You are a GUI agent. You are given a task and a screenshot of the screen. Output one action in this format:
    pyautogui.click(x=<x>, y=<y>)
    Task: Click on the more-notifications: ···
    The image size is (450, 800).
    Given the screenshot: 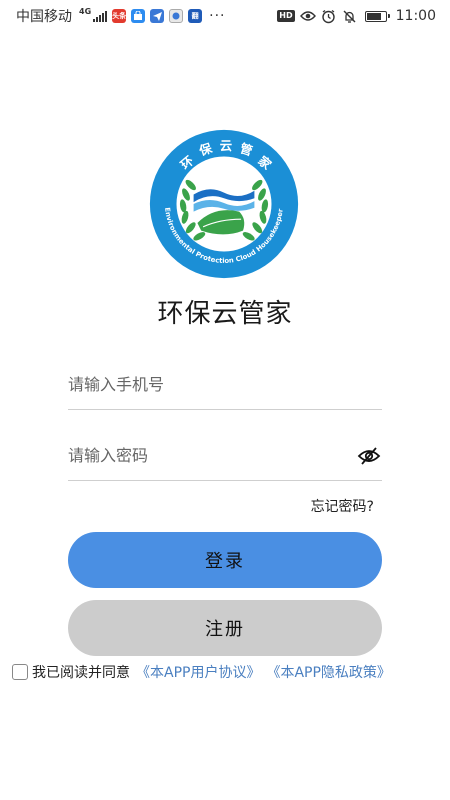 What is the action you would take?
    pyautogui.click(x=217, y=16)
    